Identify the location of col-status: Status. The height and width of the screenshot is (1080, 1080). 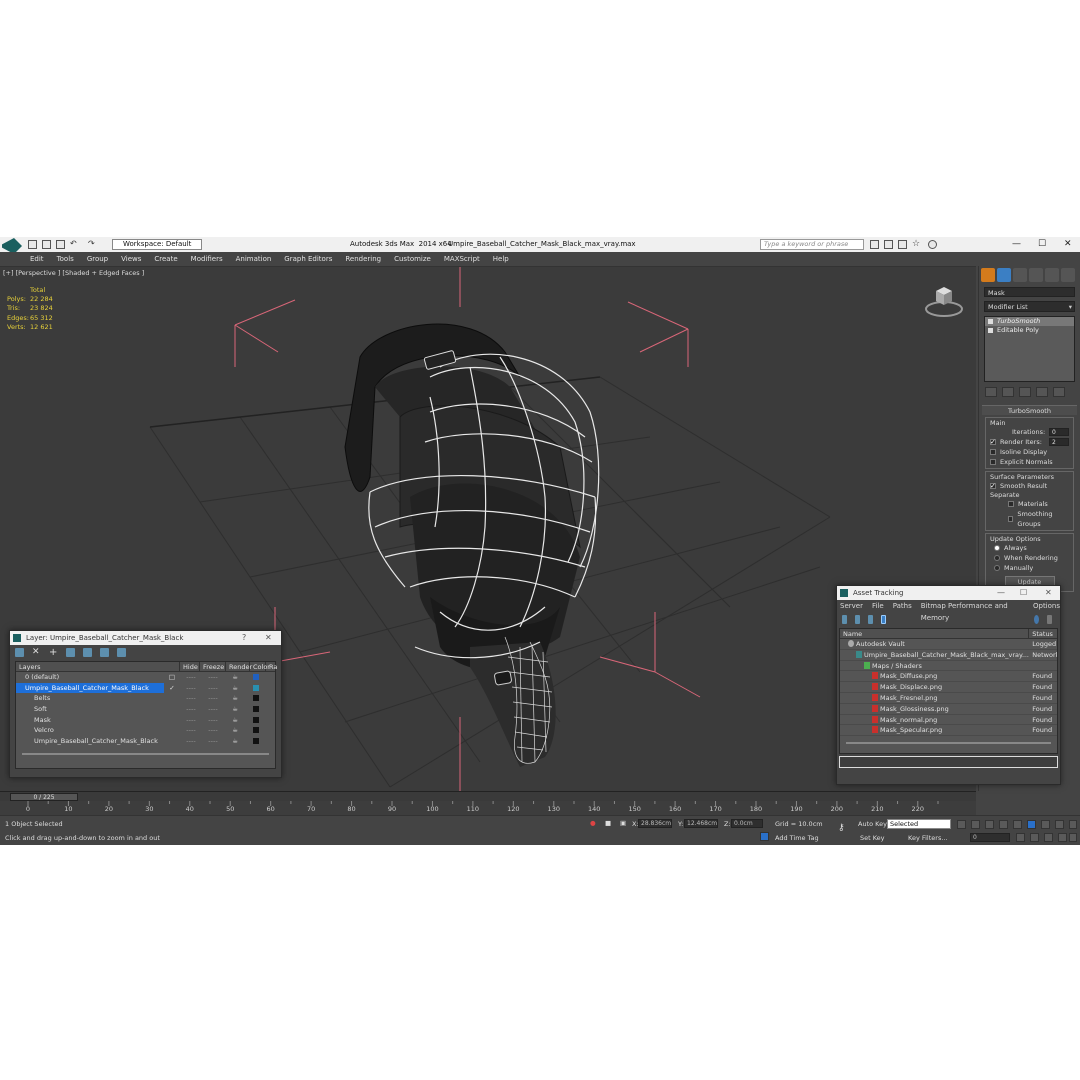
(1043, 633).